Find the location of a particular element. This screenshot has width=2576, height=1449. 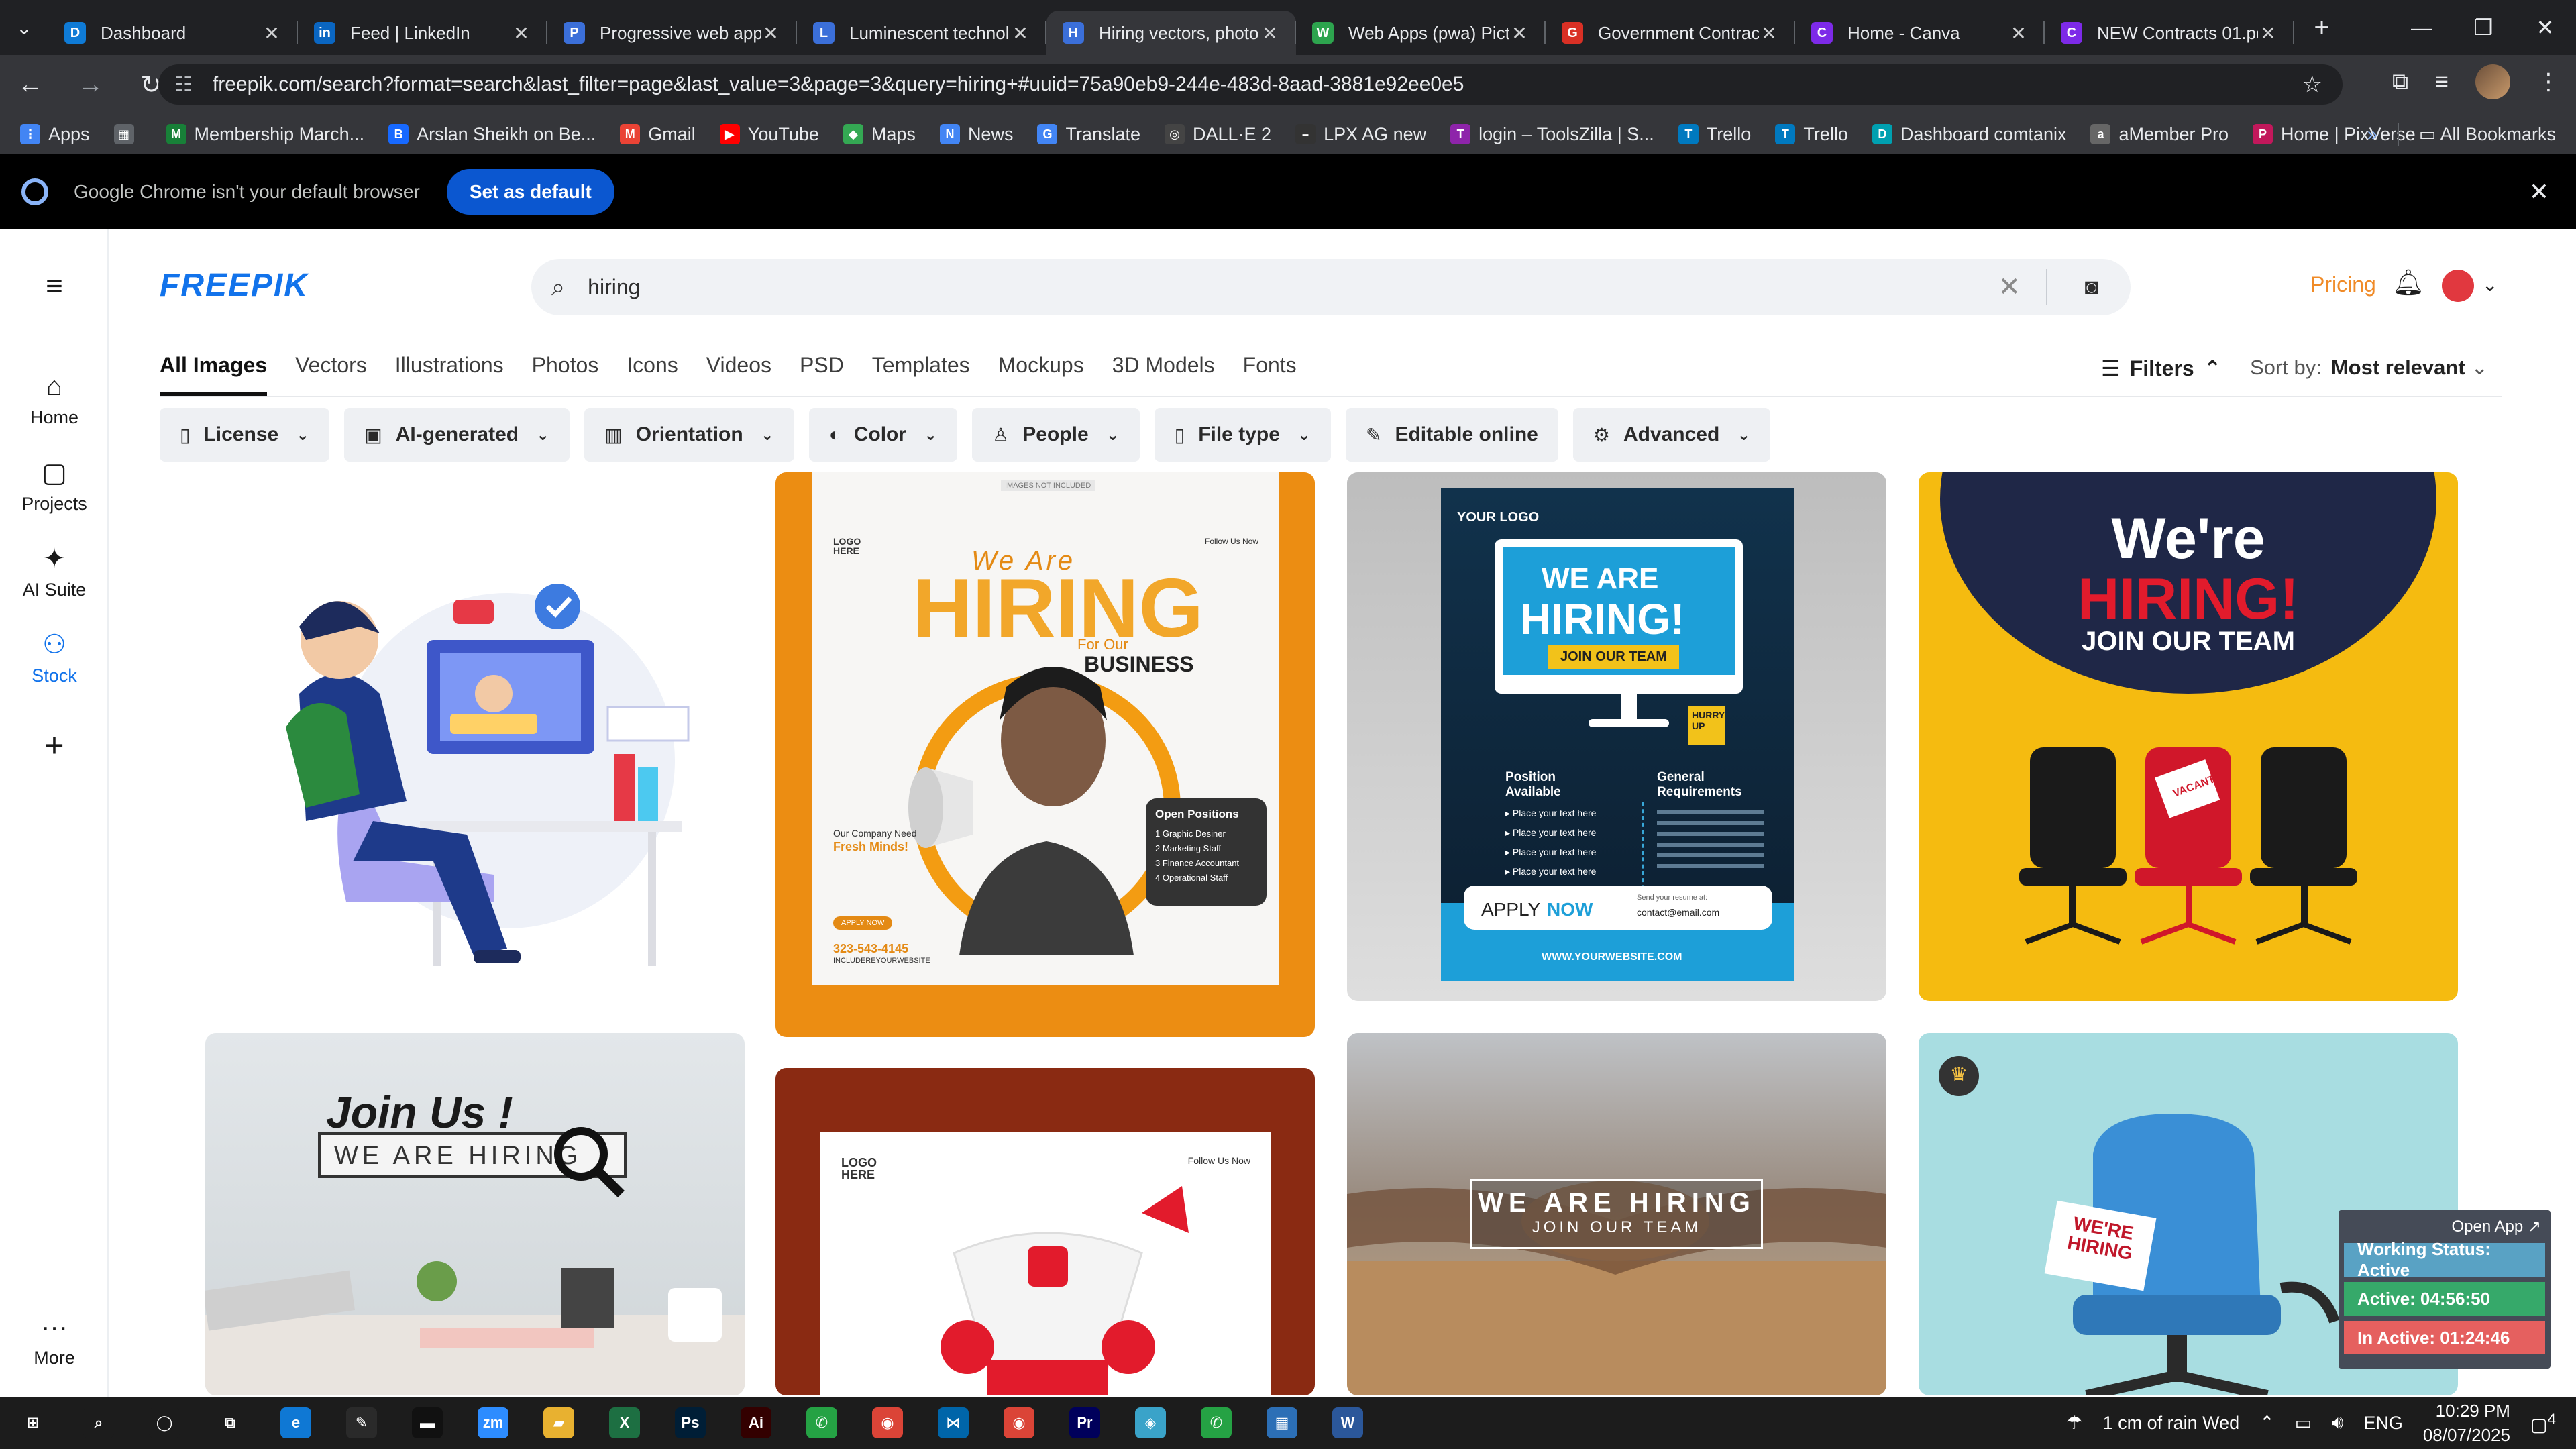

sidebar-item-projects: ▢ Projects is located at coordinates (54, 486).